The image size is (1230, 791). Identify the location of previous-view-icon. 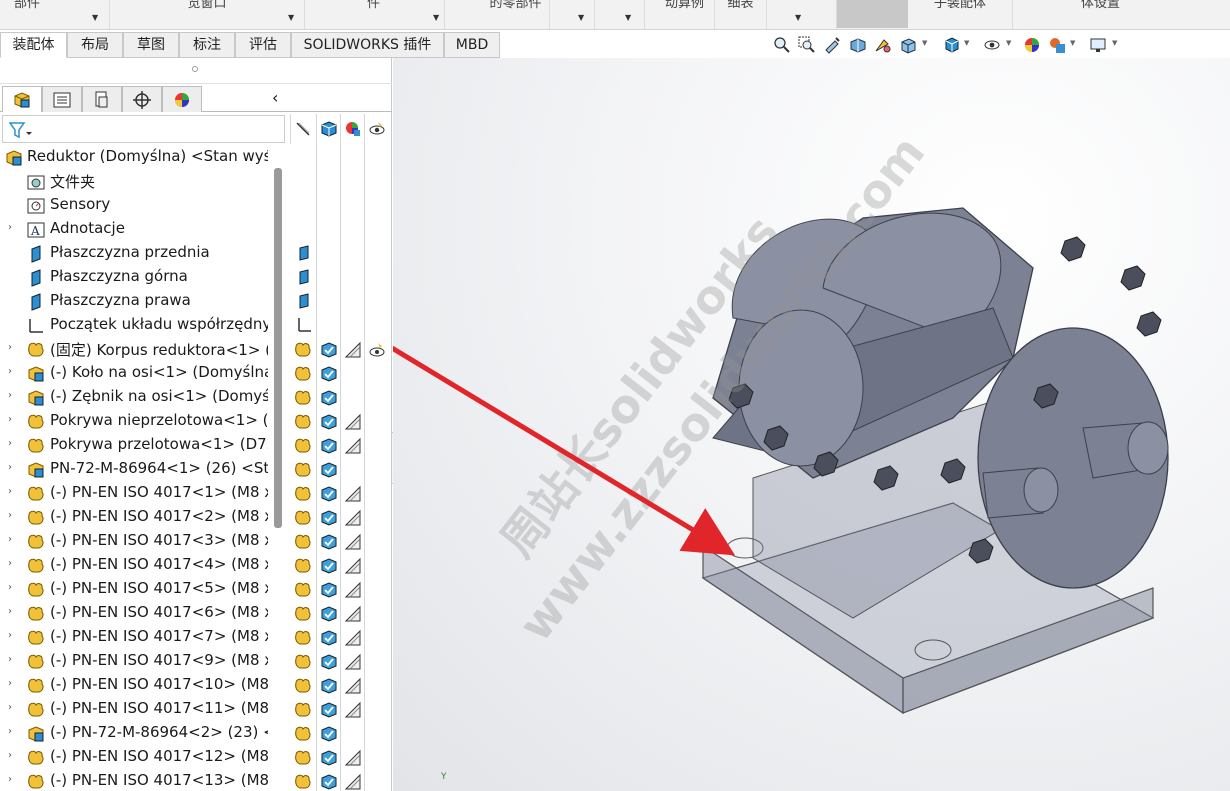
(832, 45).